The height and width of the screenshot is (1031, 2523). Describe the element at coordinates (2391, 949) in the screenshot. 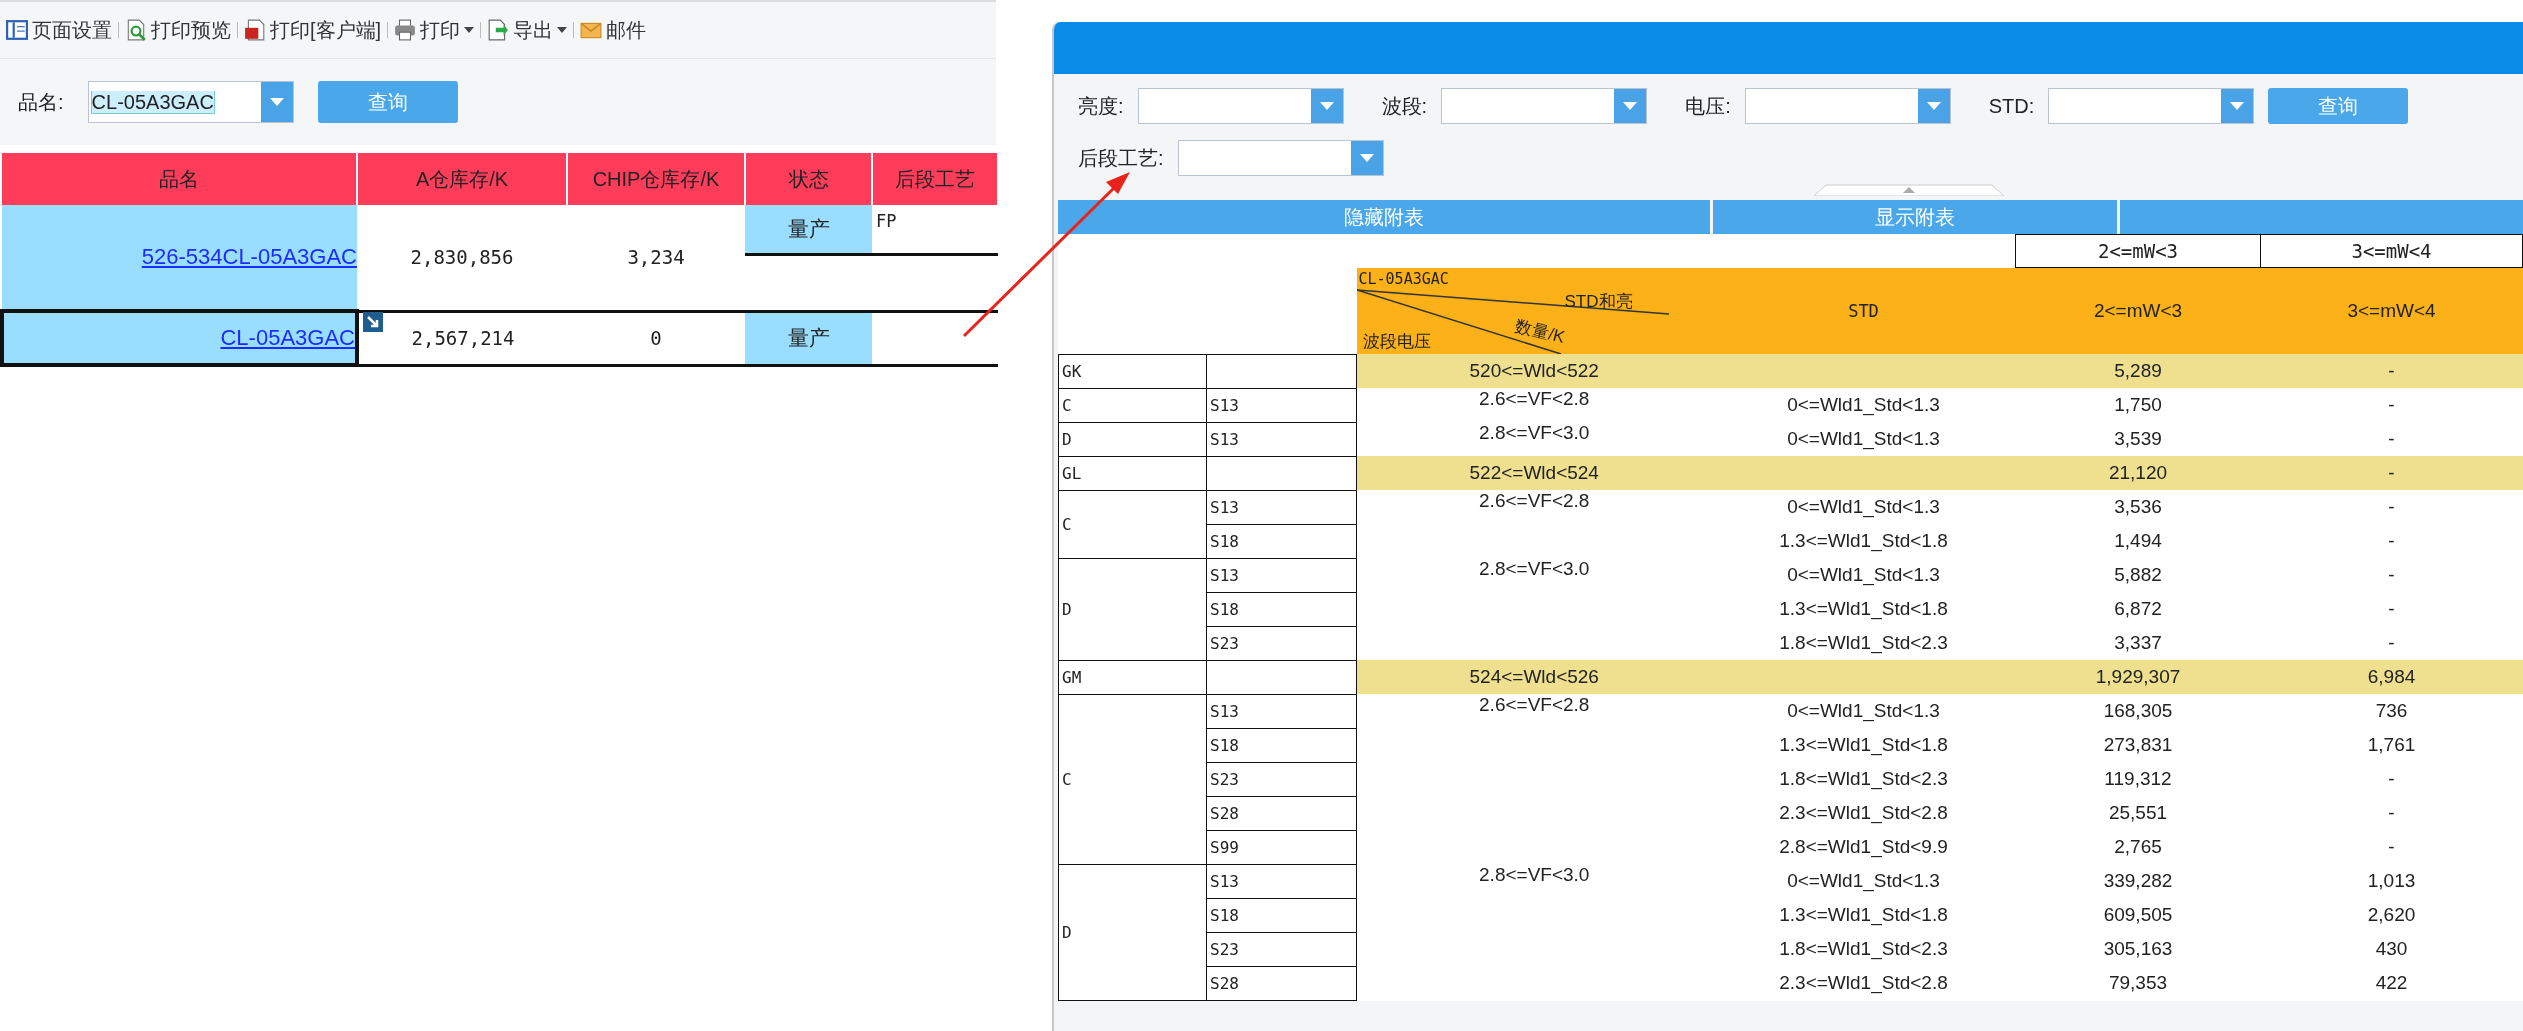

I see `table-cell-text: 430` at that location.